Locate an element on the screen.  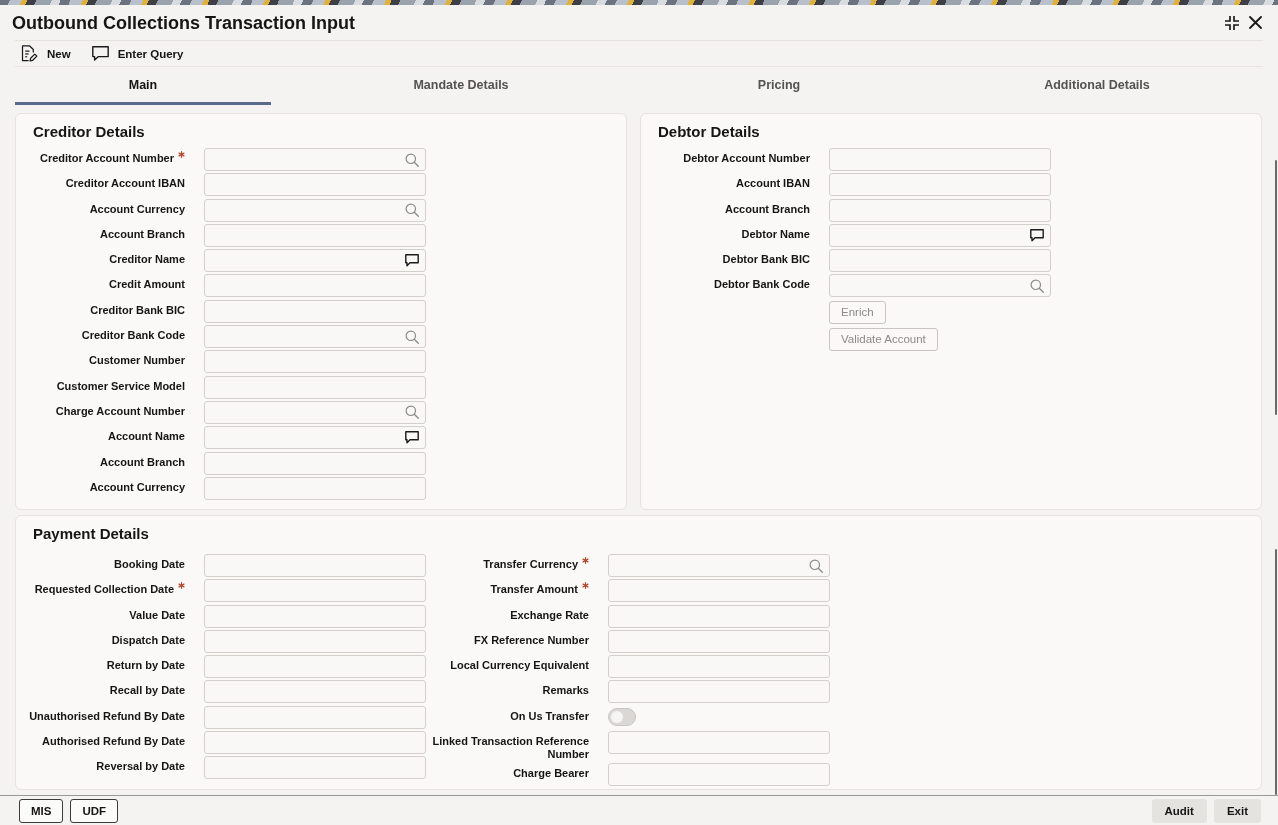
field-label: Debtor Name is located at coordinates (775, 234).